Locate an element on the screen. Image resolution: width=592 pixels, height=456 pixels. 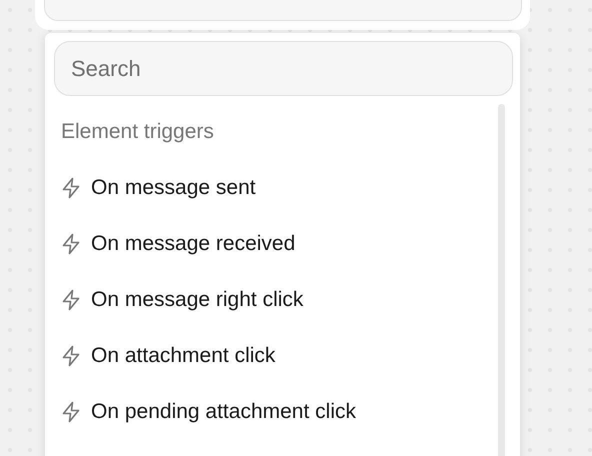
menu-item: On message sent is located at coordinates (279, 188).